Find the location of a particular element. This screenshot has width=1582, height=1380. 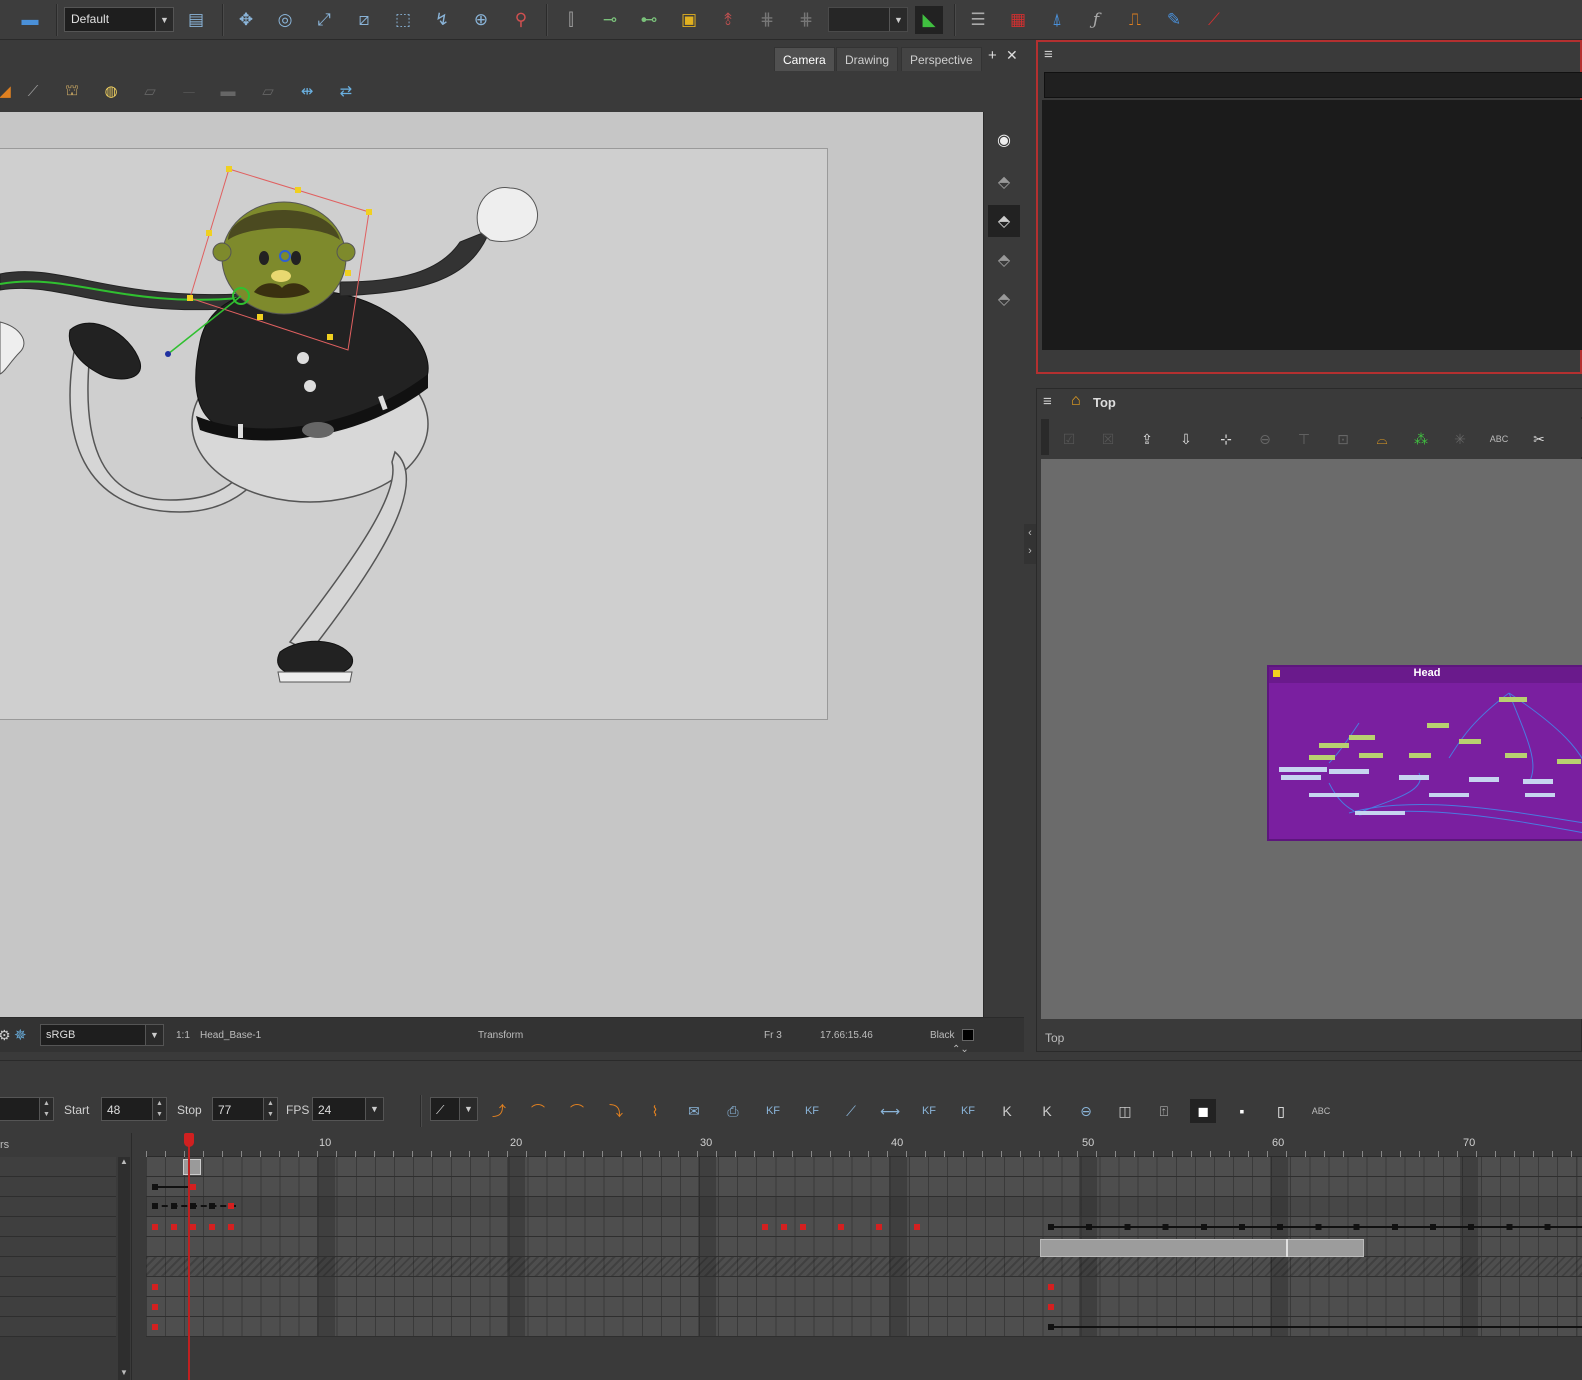

node-graph-area: Head is located at coordinates (1311, 739).